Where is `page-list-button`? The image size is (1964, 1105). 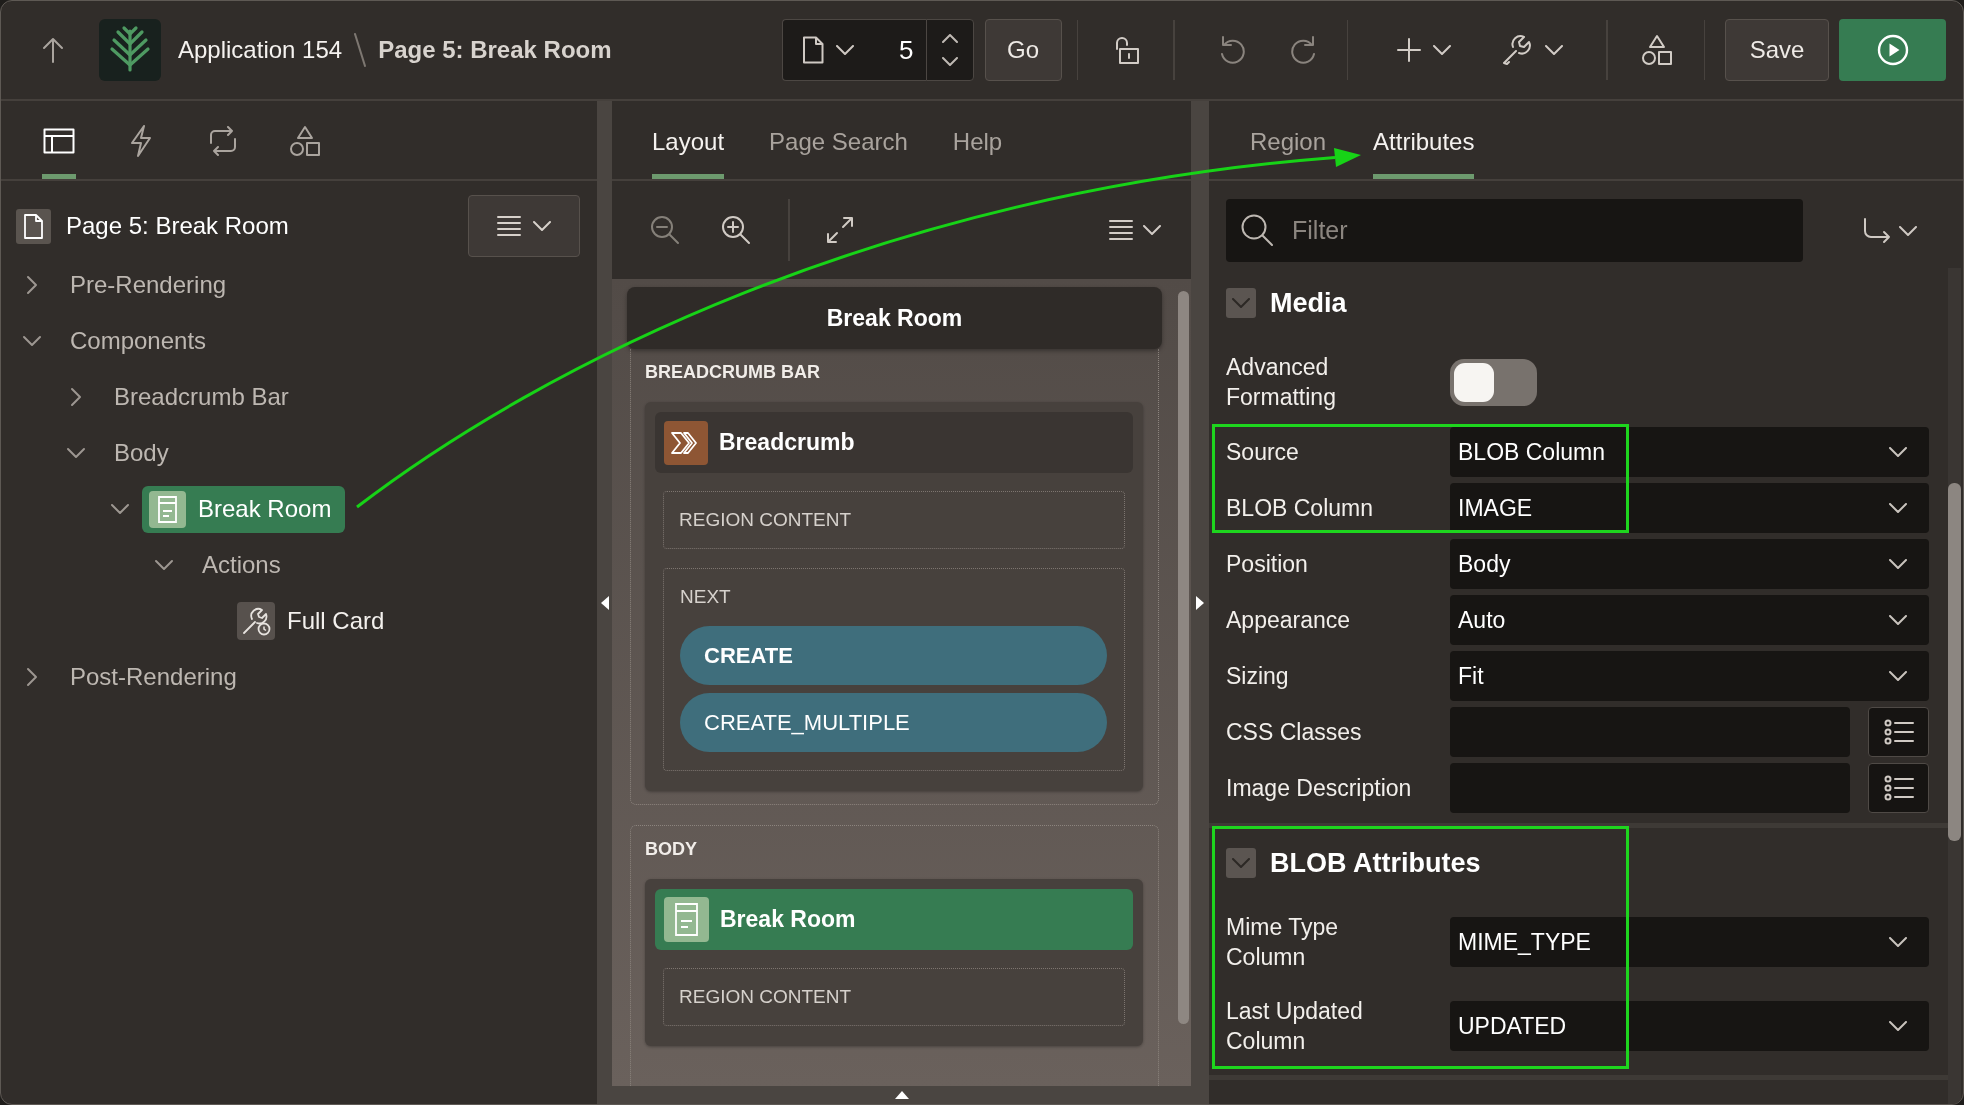
page-list-button is located at coordinates (827, 50).